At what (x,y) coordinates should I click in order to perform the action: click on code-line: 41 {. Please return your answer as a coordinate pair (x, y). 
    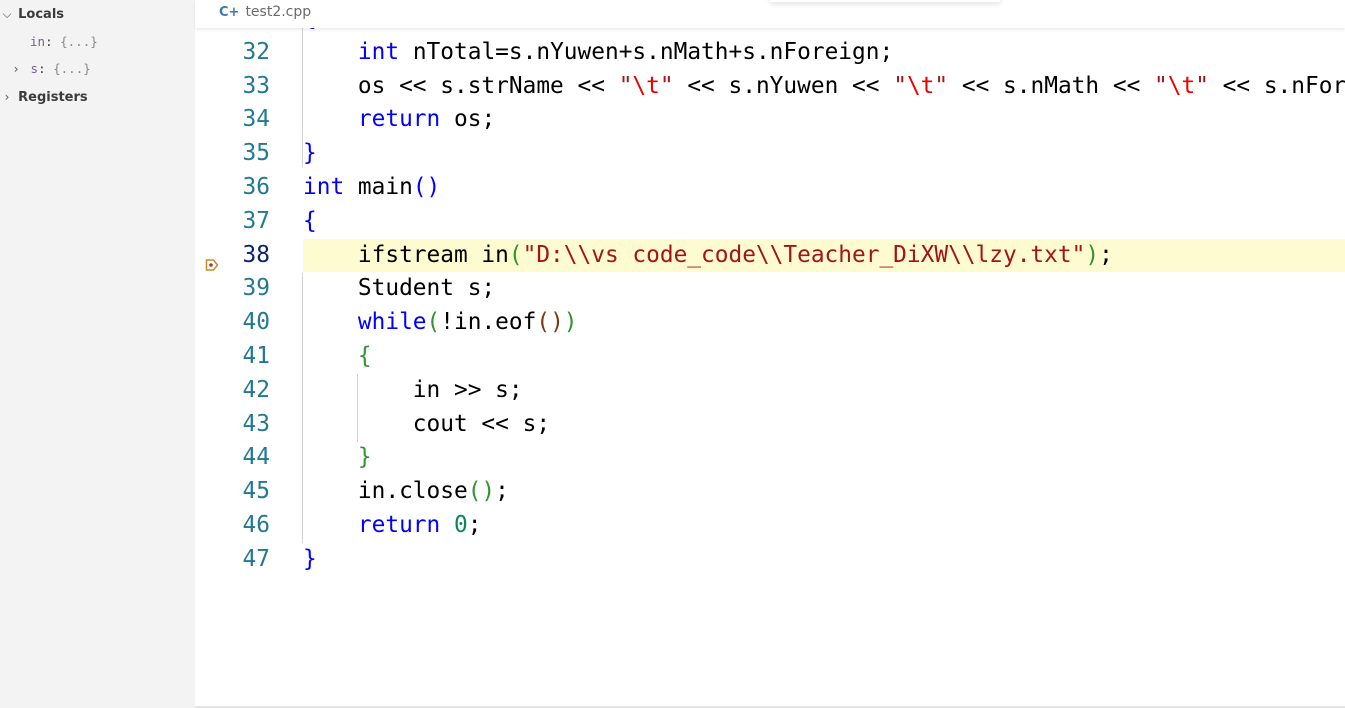
    Looking at the image, I should click on (770, 357).